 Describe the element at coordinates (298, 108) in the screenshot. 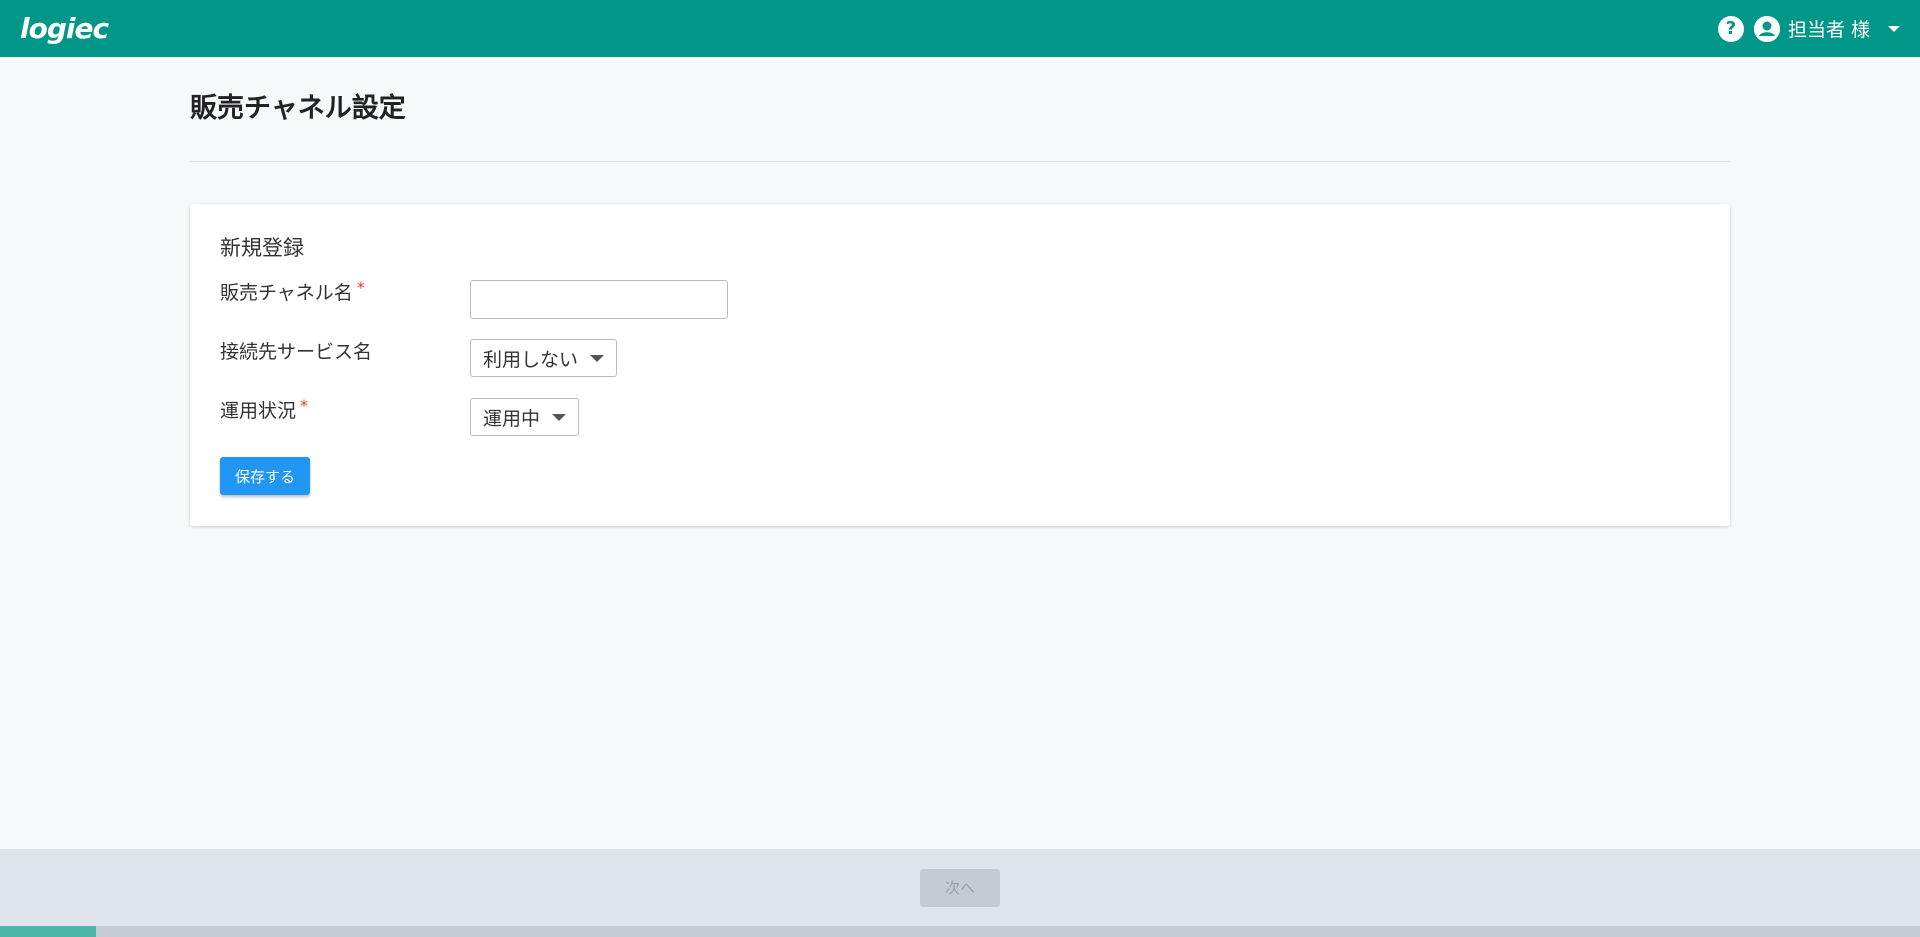

I see `page-title: 販売チャネル設定` at that location.